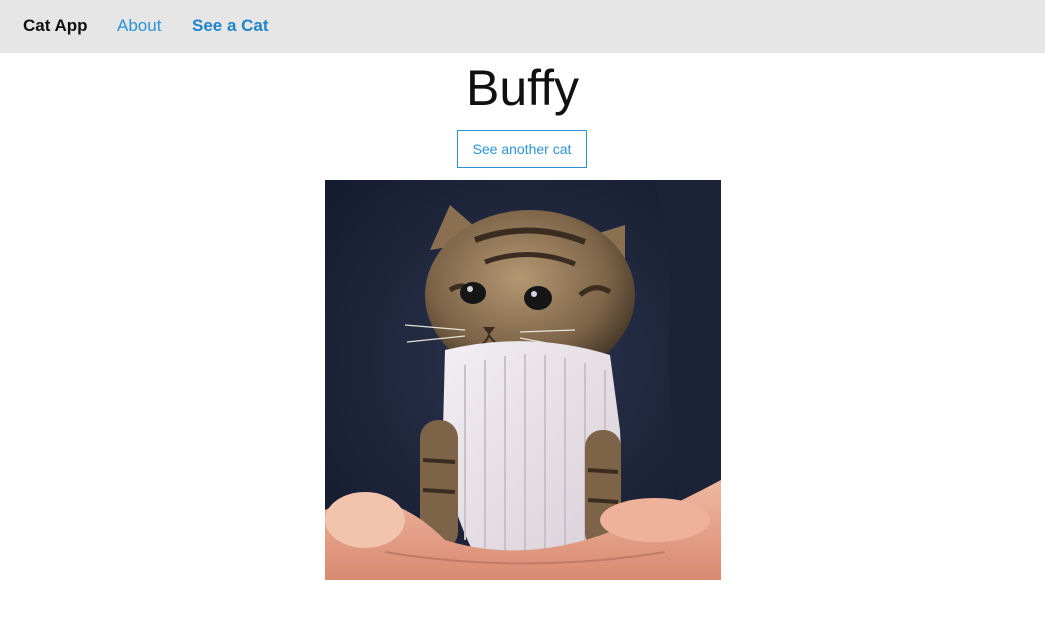  I want to click on see-another-cat-button: See another cat, so click(522, 149).